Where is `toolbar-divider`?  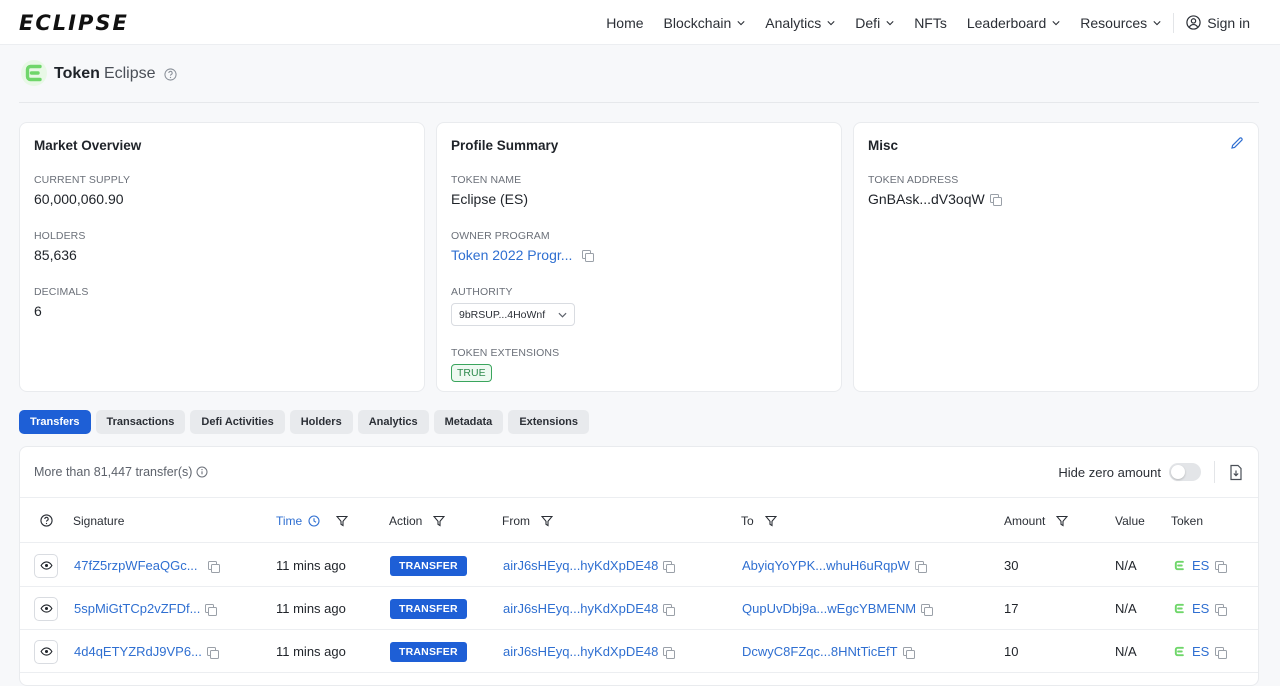 toolbar-divider is located at coordinates (1214, 472).